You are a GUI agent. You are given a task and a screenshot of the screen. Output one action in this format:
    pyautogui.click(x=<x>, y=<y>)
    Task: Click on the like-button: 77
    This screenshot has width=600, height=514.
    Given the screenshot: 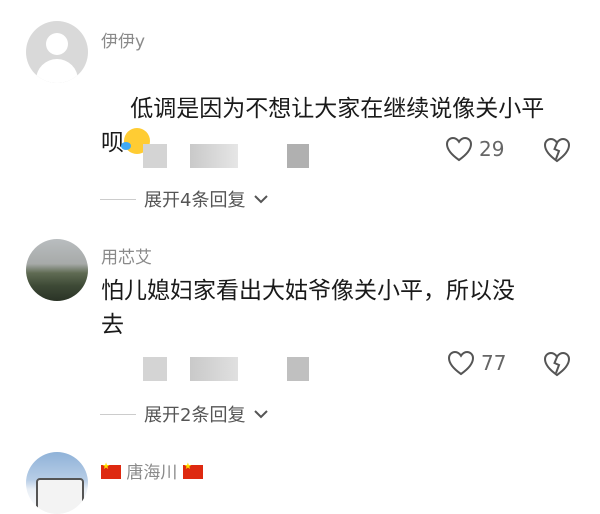 What is the action you would take?
    pyautogui.click(x=476, y=363)
    